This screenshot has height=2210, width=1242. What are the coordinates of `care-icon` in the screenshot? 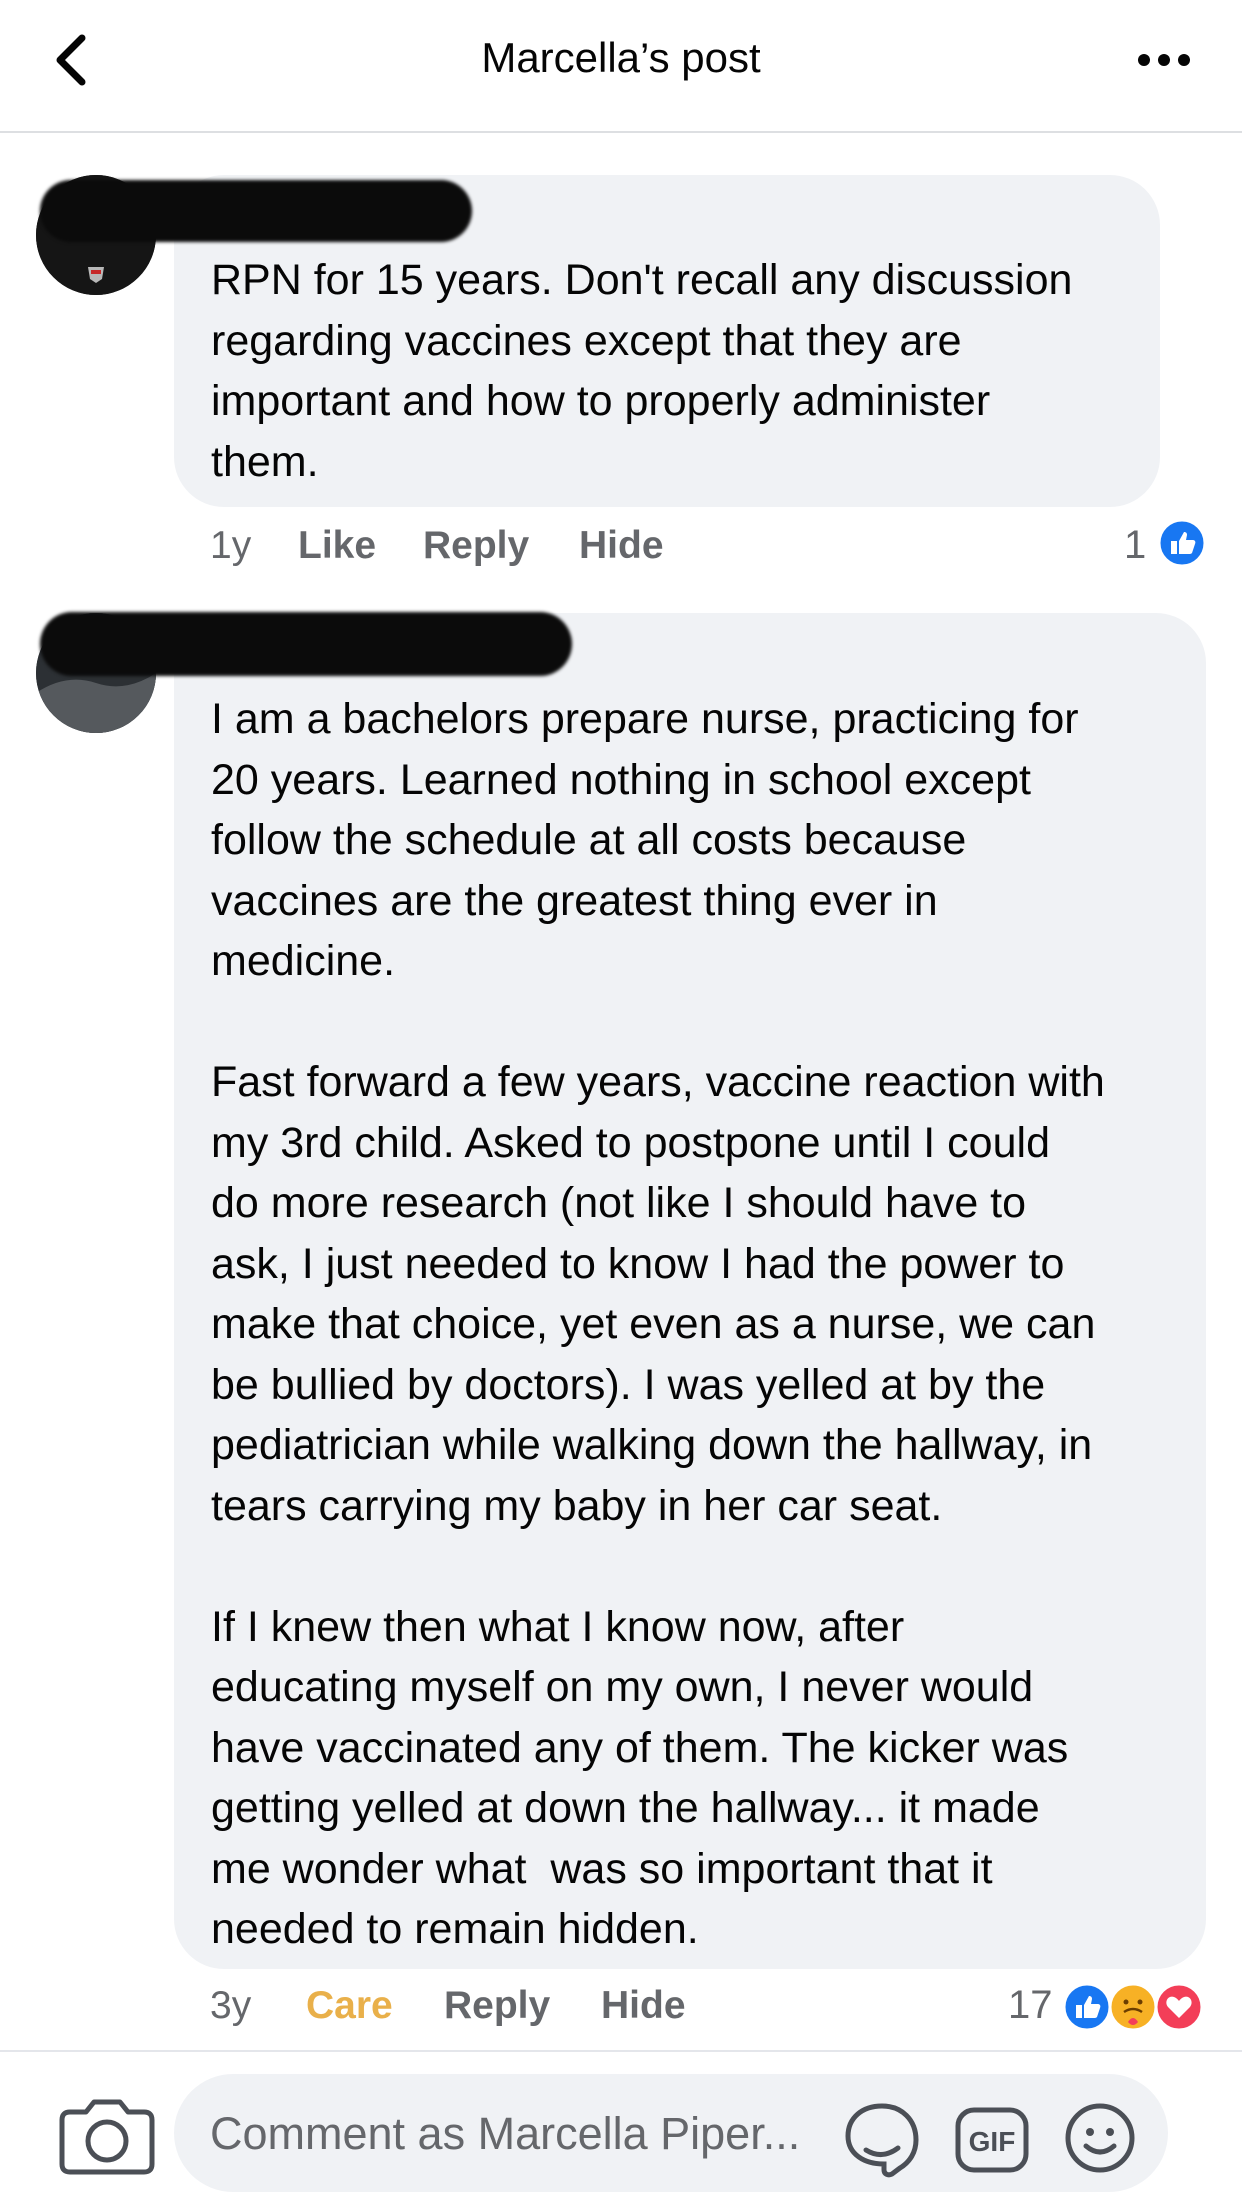 It's located at (1133, 2007).